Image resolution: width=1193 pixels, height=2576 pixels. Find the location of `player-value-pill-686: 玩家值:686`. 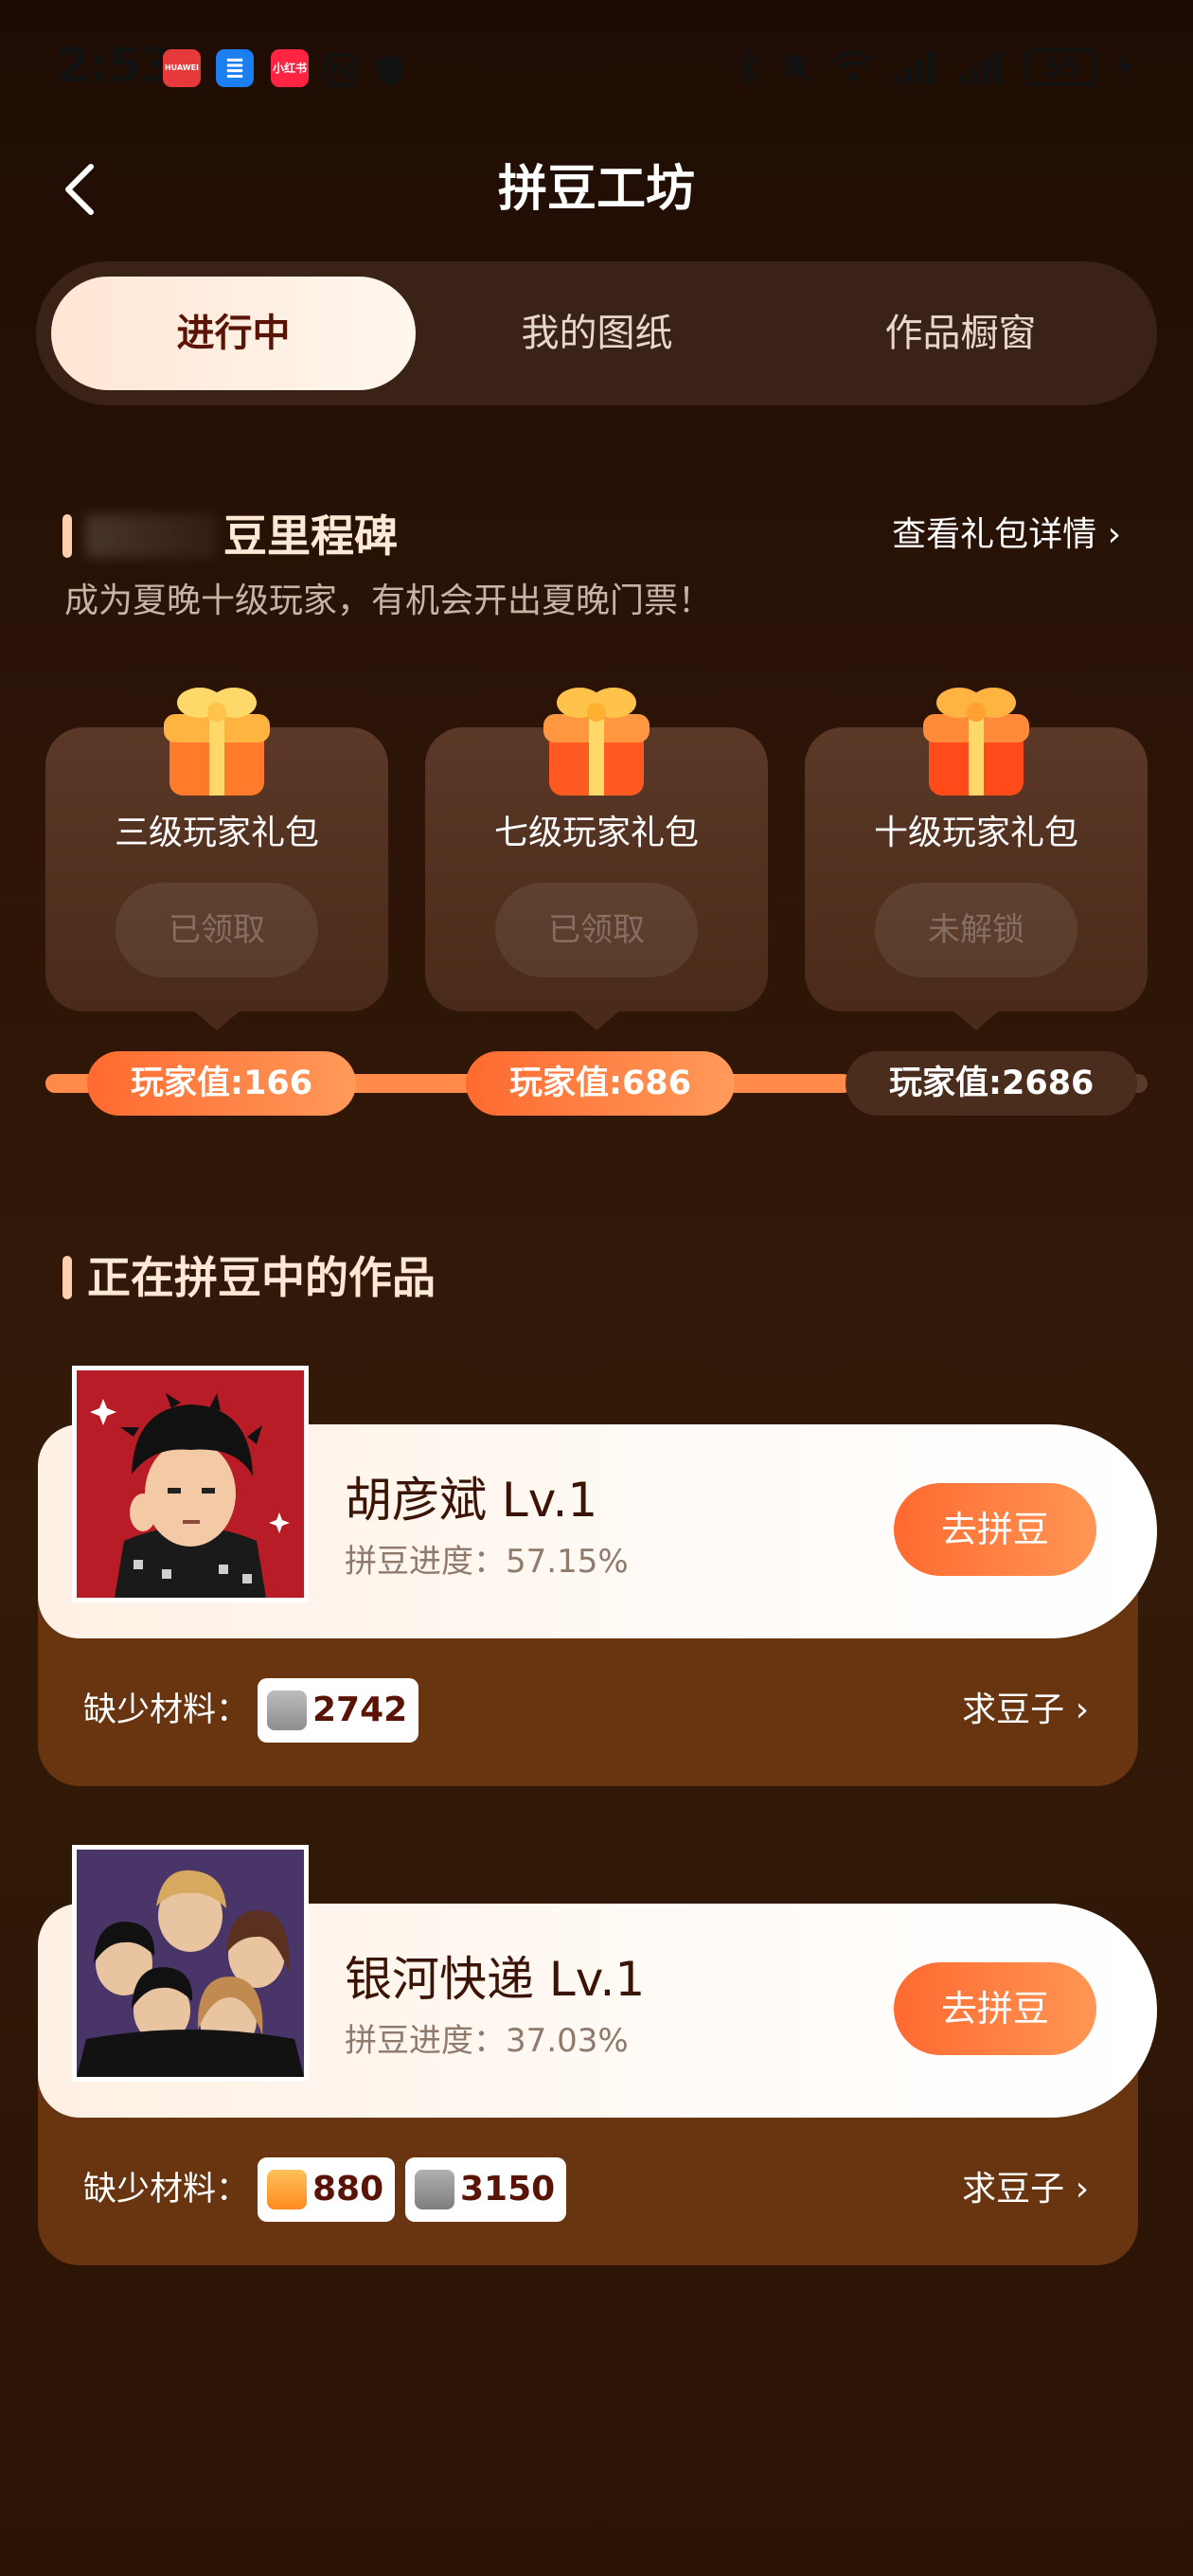

player-value-pill-686: 玩家值:686 is located at coordinates (601, 1083).